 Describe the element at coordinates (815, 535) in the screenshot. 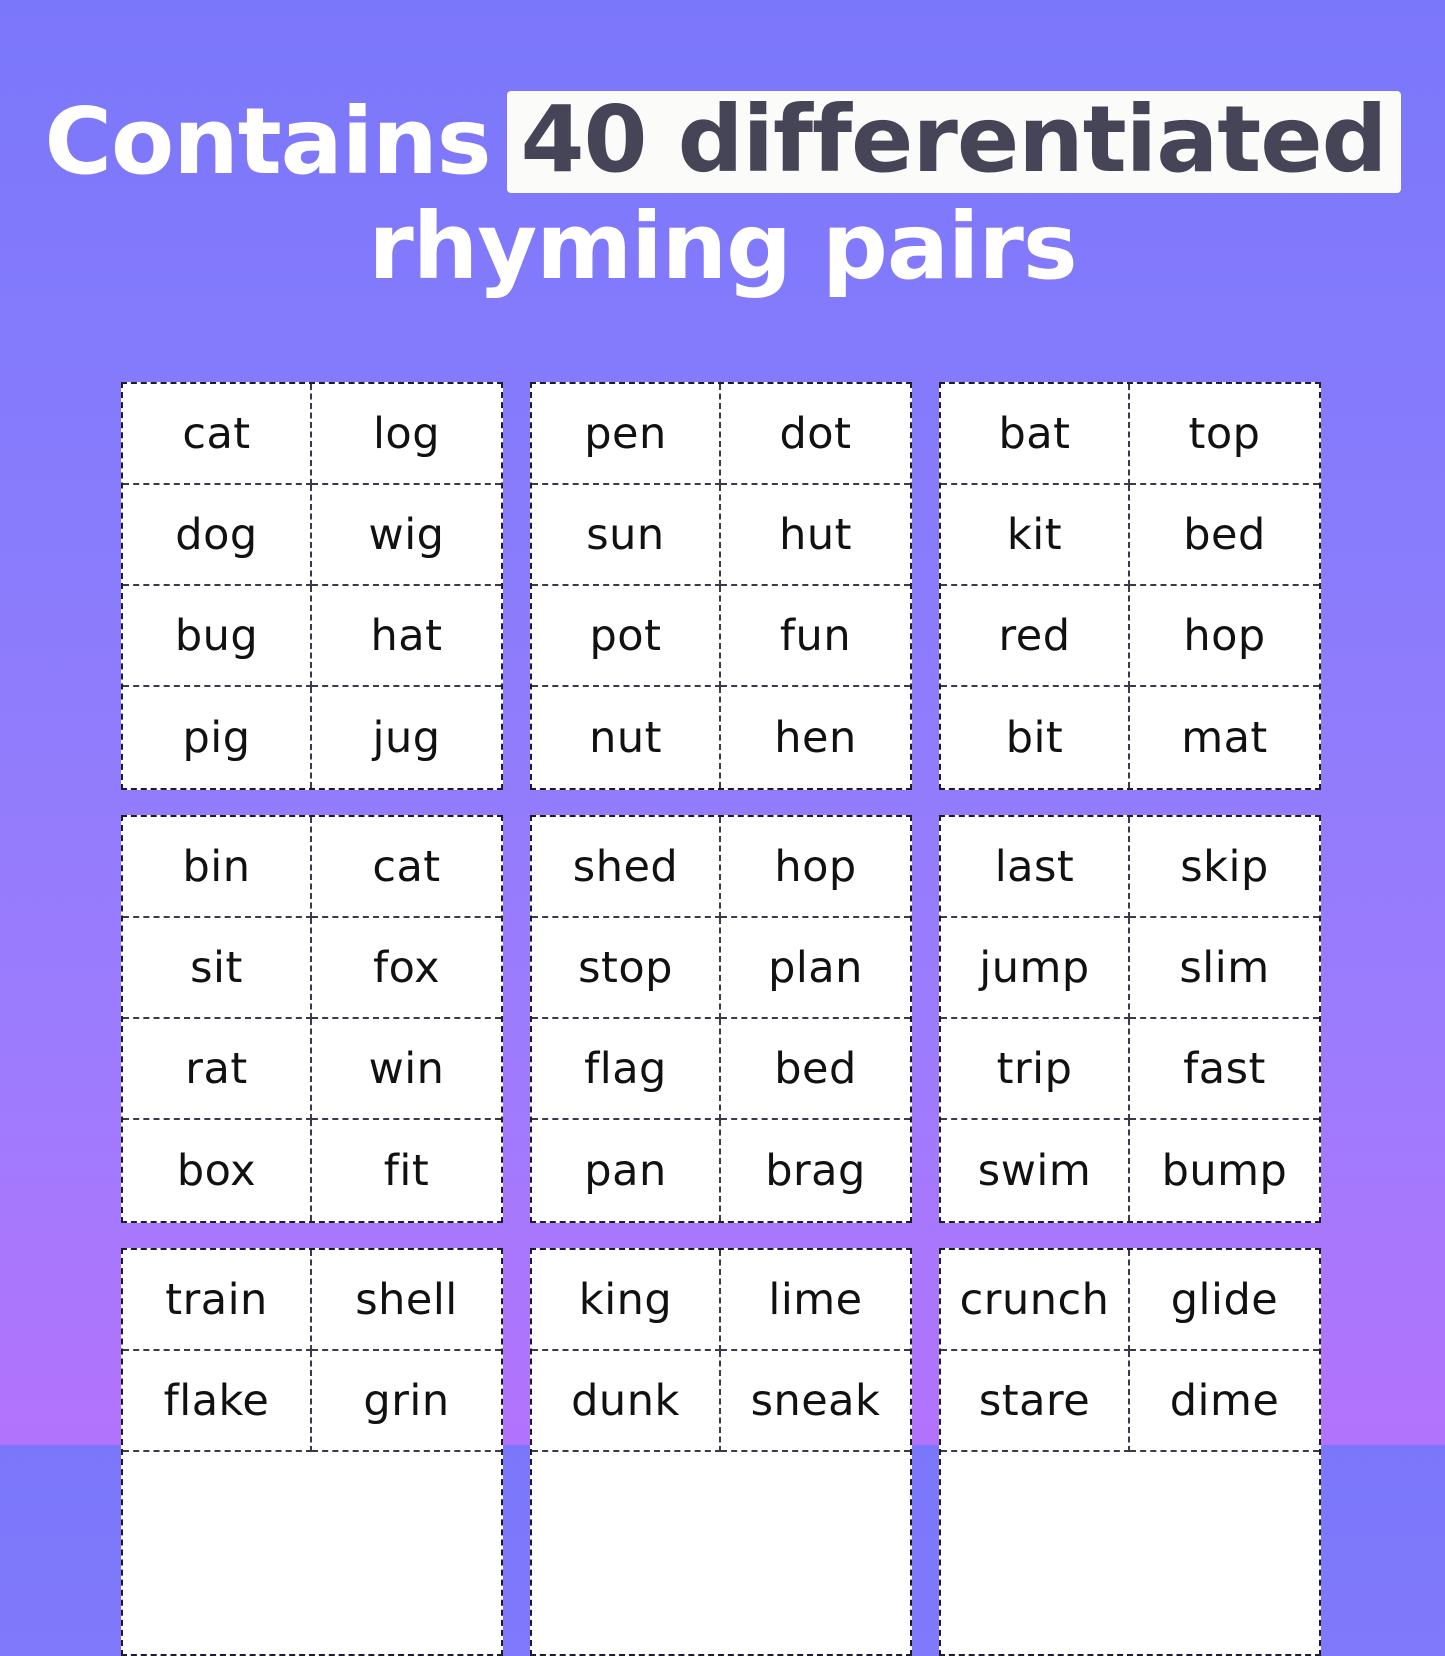

I see `word-cell: hut` at that location.